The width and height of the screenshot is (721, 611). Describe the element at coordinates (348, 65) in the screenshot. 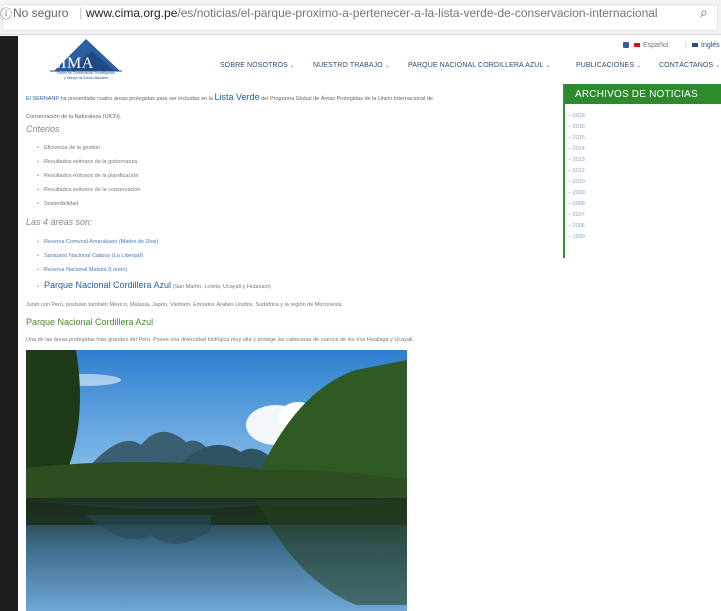

I see `nav-label: NUESTRO TRABAJO` at that location.